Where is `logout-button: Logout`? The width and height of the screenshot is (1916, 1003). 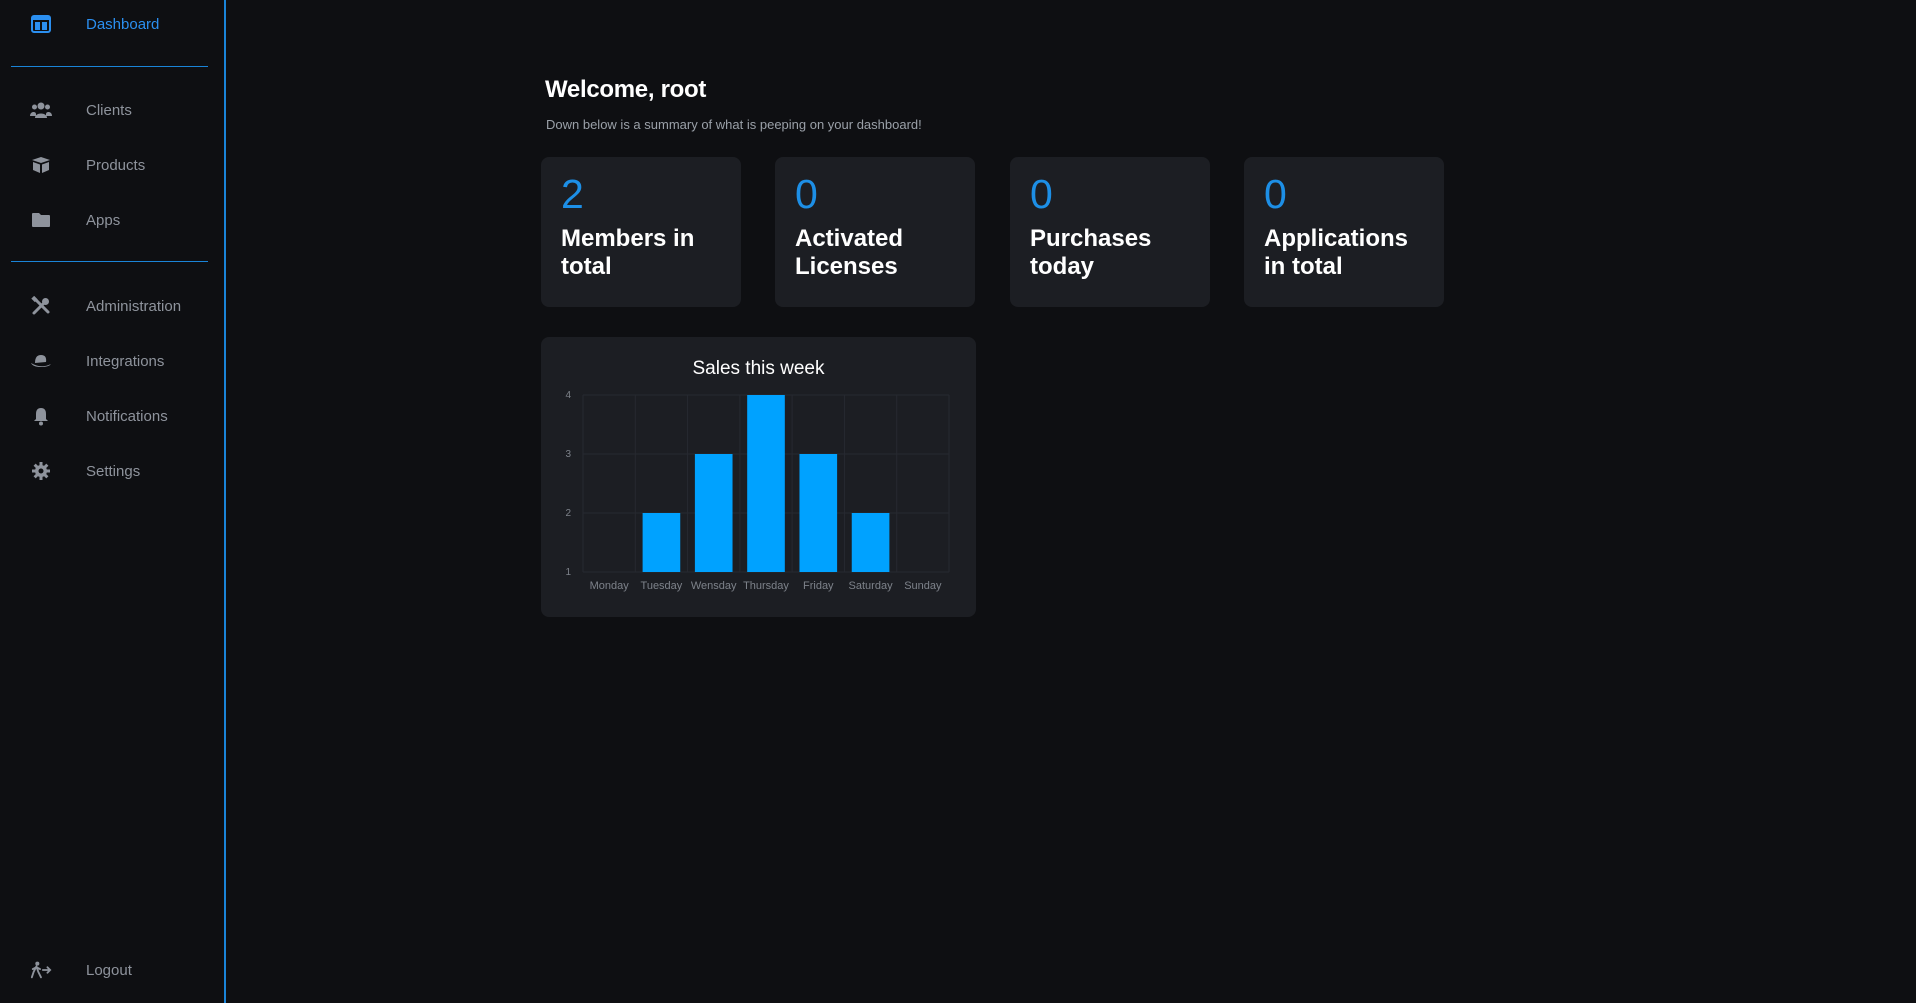
logout-button: Logout is located at coordinates (112, 970).